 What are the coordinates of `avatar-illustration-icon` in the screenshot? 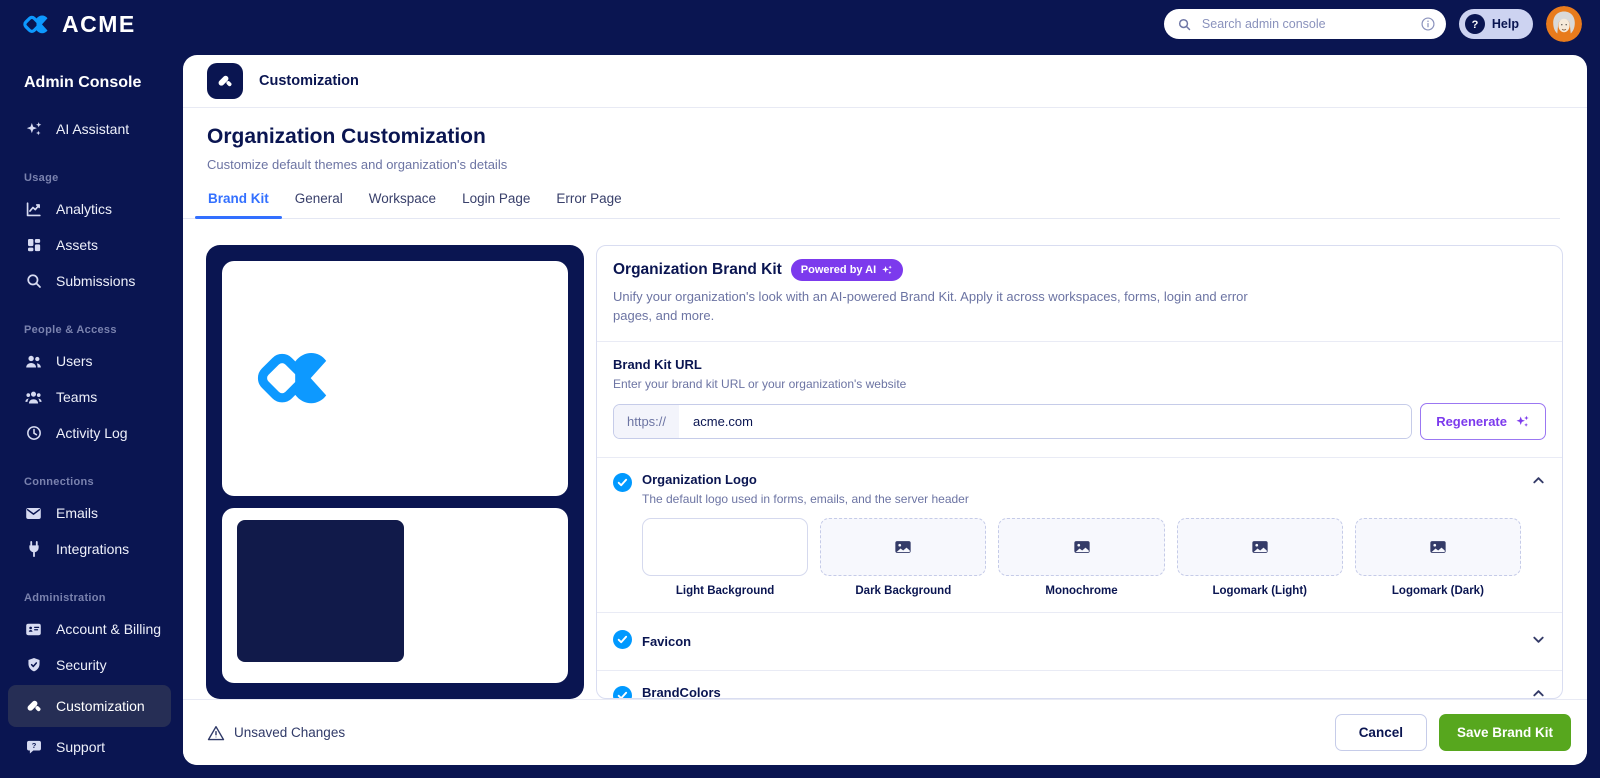 It's located at (1564, 24).